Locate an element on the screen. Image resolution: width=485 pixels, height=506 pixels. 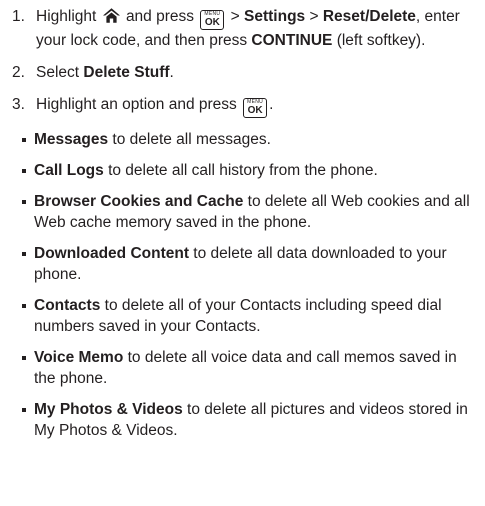
step-text-segment: Select is located at coordinates (58, 72).